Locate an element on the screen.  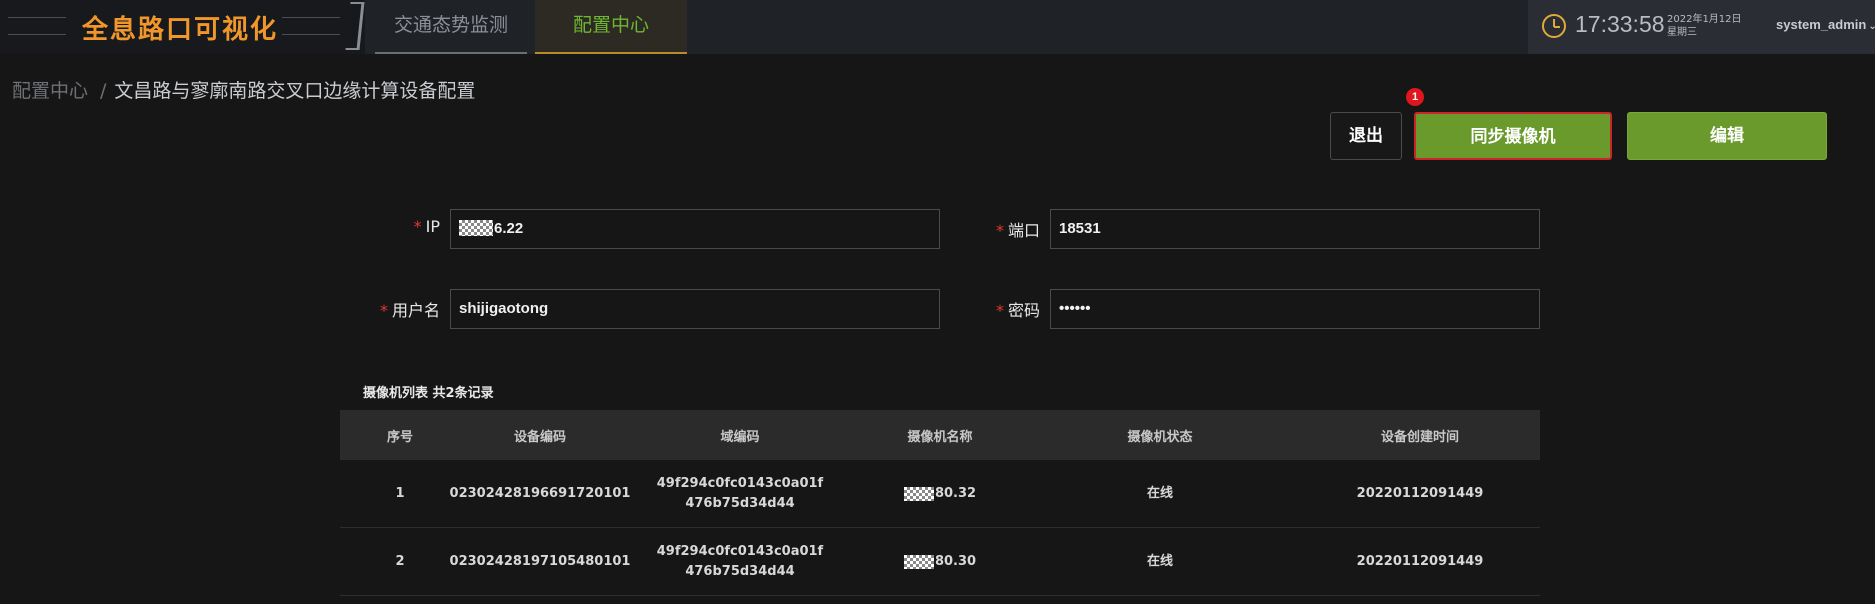
sync-camera-button: 同步摄像机 is located at coordinates (1513, 136).